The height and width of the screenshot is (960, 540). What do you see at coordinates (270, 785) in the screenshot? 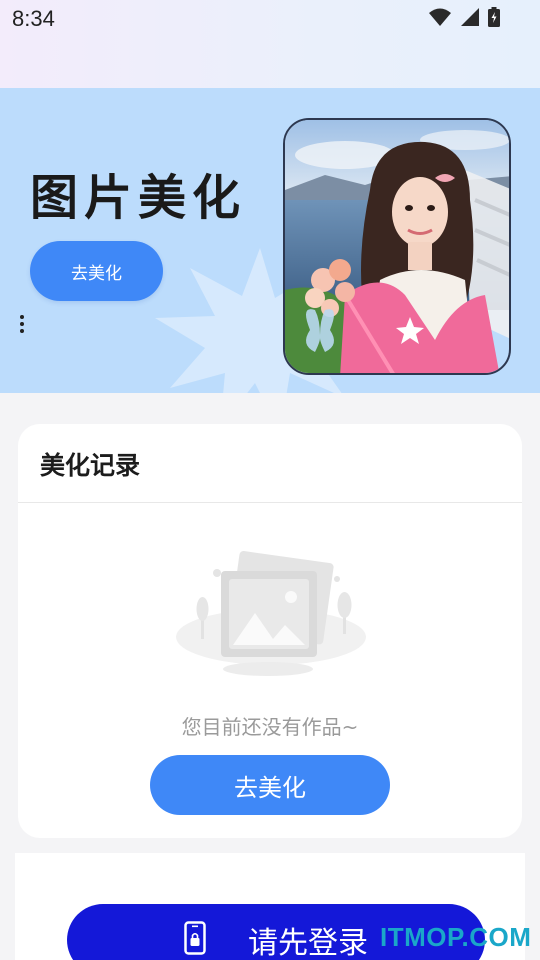
I see `history-beautify-button: 去美化` at bounding box center [270, 785].